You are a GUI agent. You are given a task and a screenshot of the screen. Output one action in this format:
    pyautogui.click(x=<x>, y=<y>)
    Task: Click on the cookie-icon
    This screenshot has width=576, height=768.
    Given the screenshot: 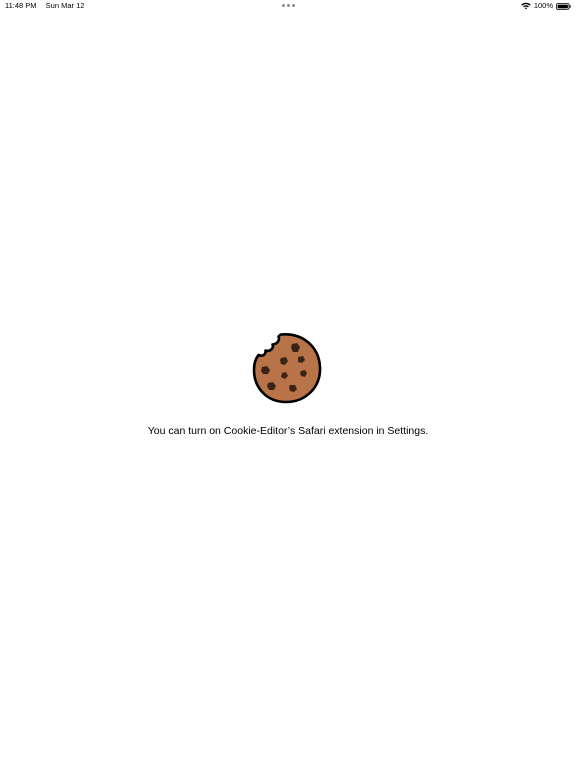 What is the action you would take?
    pyautogui.click(x=287, y=368)
    